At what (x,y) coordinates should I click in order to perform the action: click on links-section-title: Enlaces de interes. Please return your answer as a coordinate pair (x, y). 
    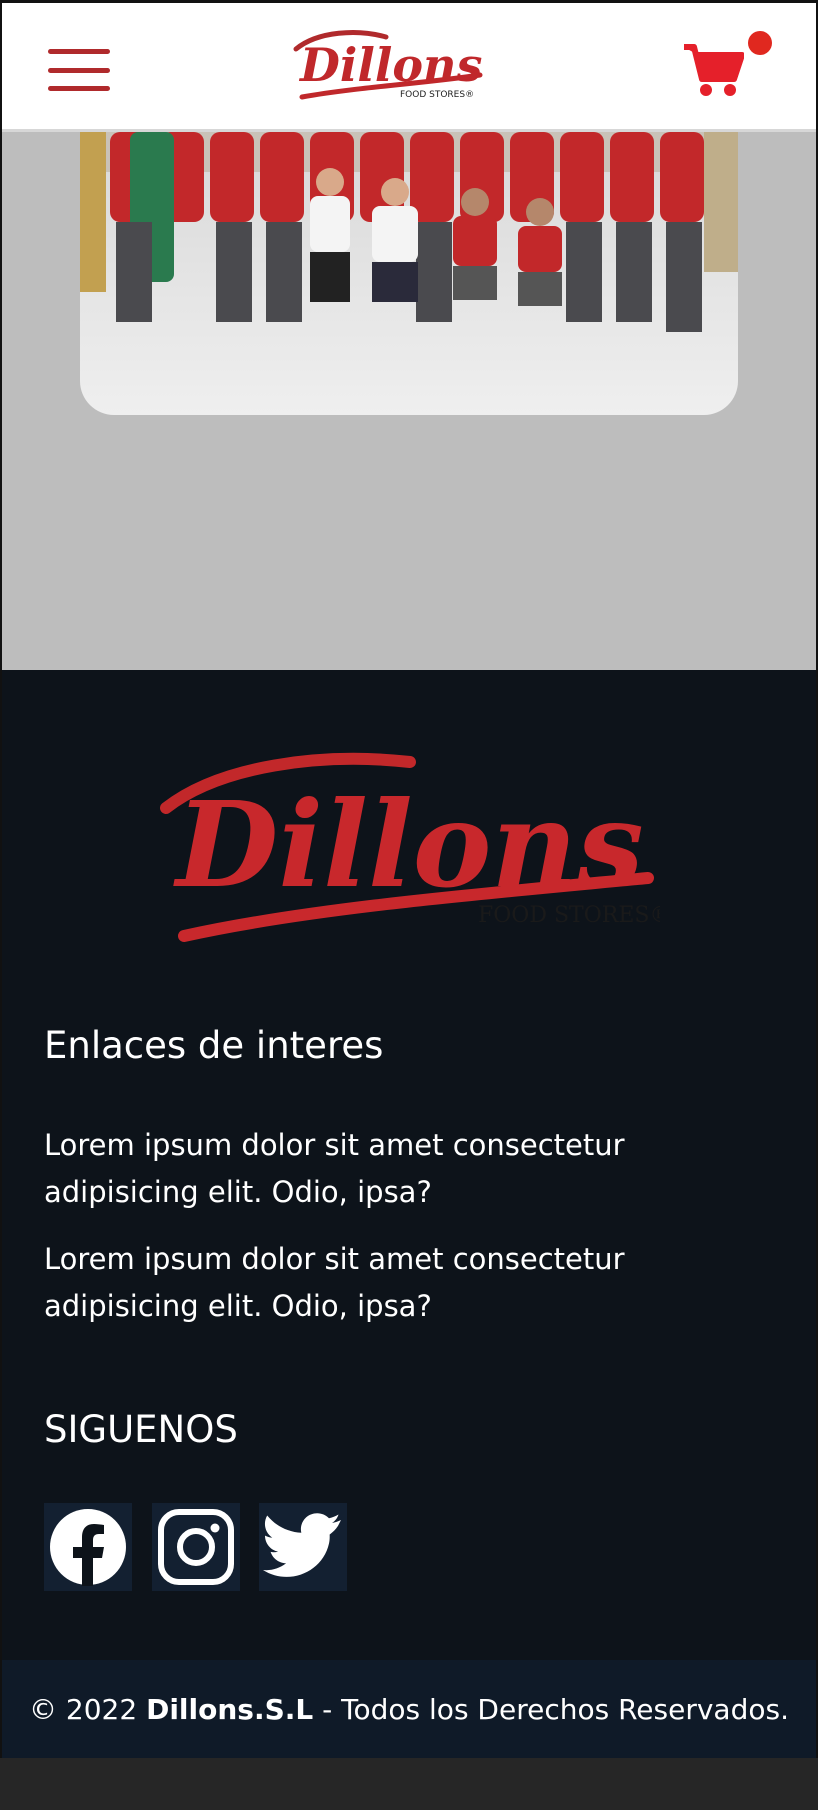
    Looking at the image, I should click on (214, 1045).